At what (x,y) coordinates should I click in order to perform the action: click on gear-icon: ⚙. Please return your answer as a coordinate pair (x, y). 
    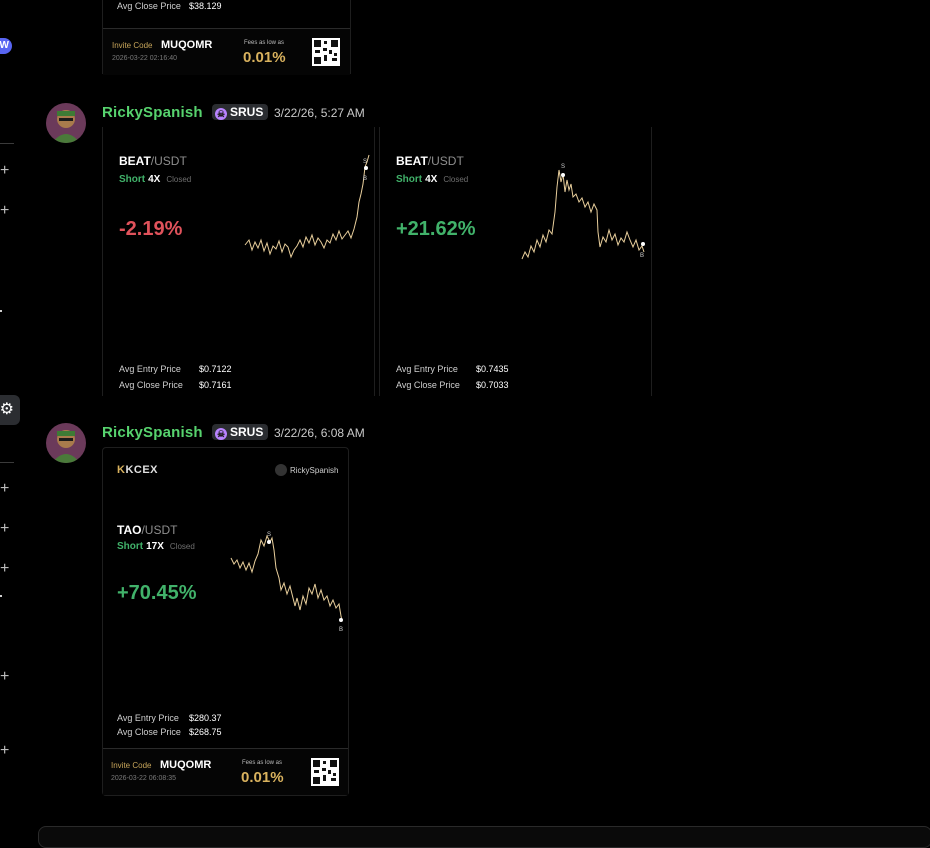
    Looking at the image, I should click on (10, 410).